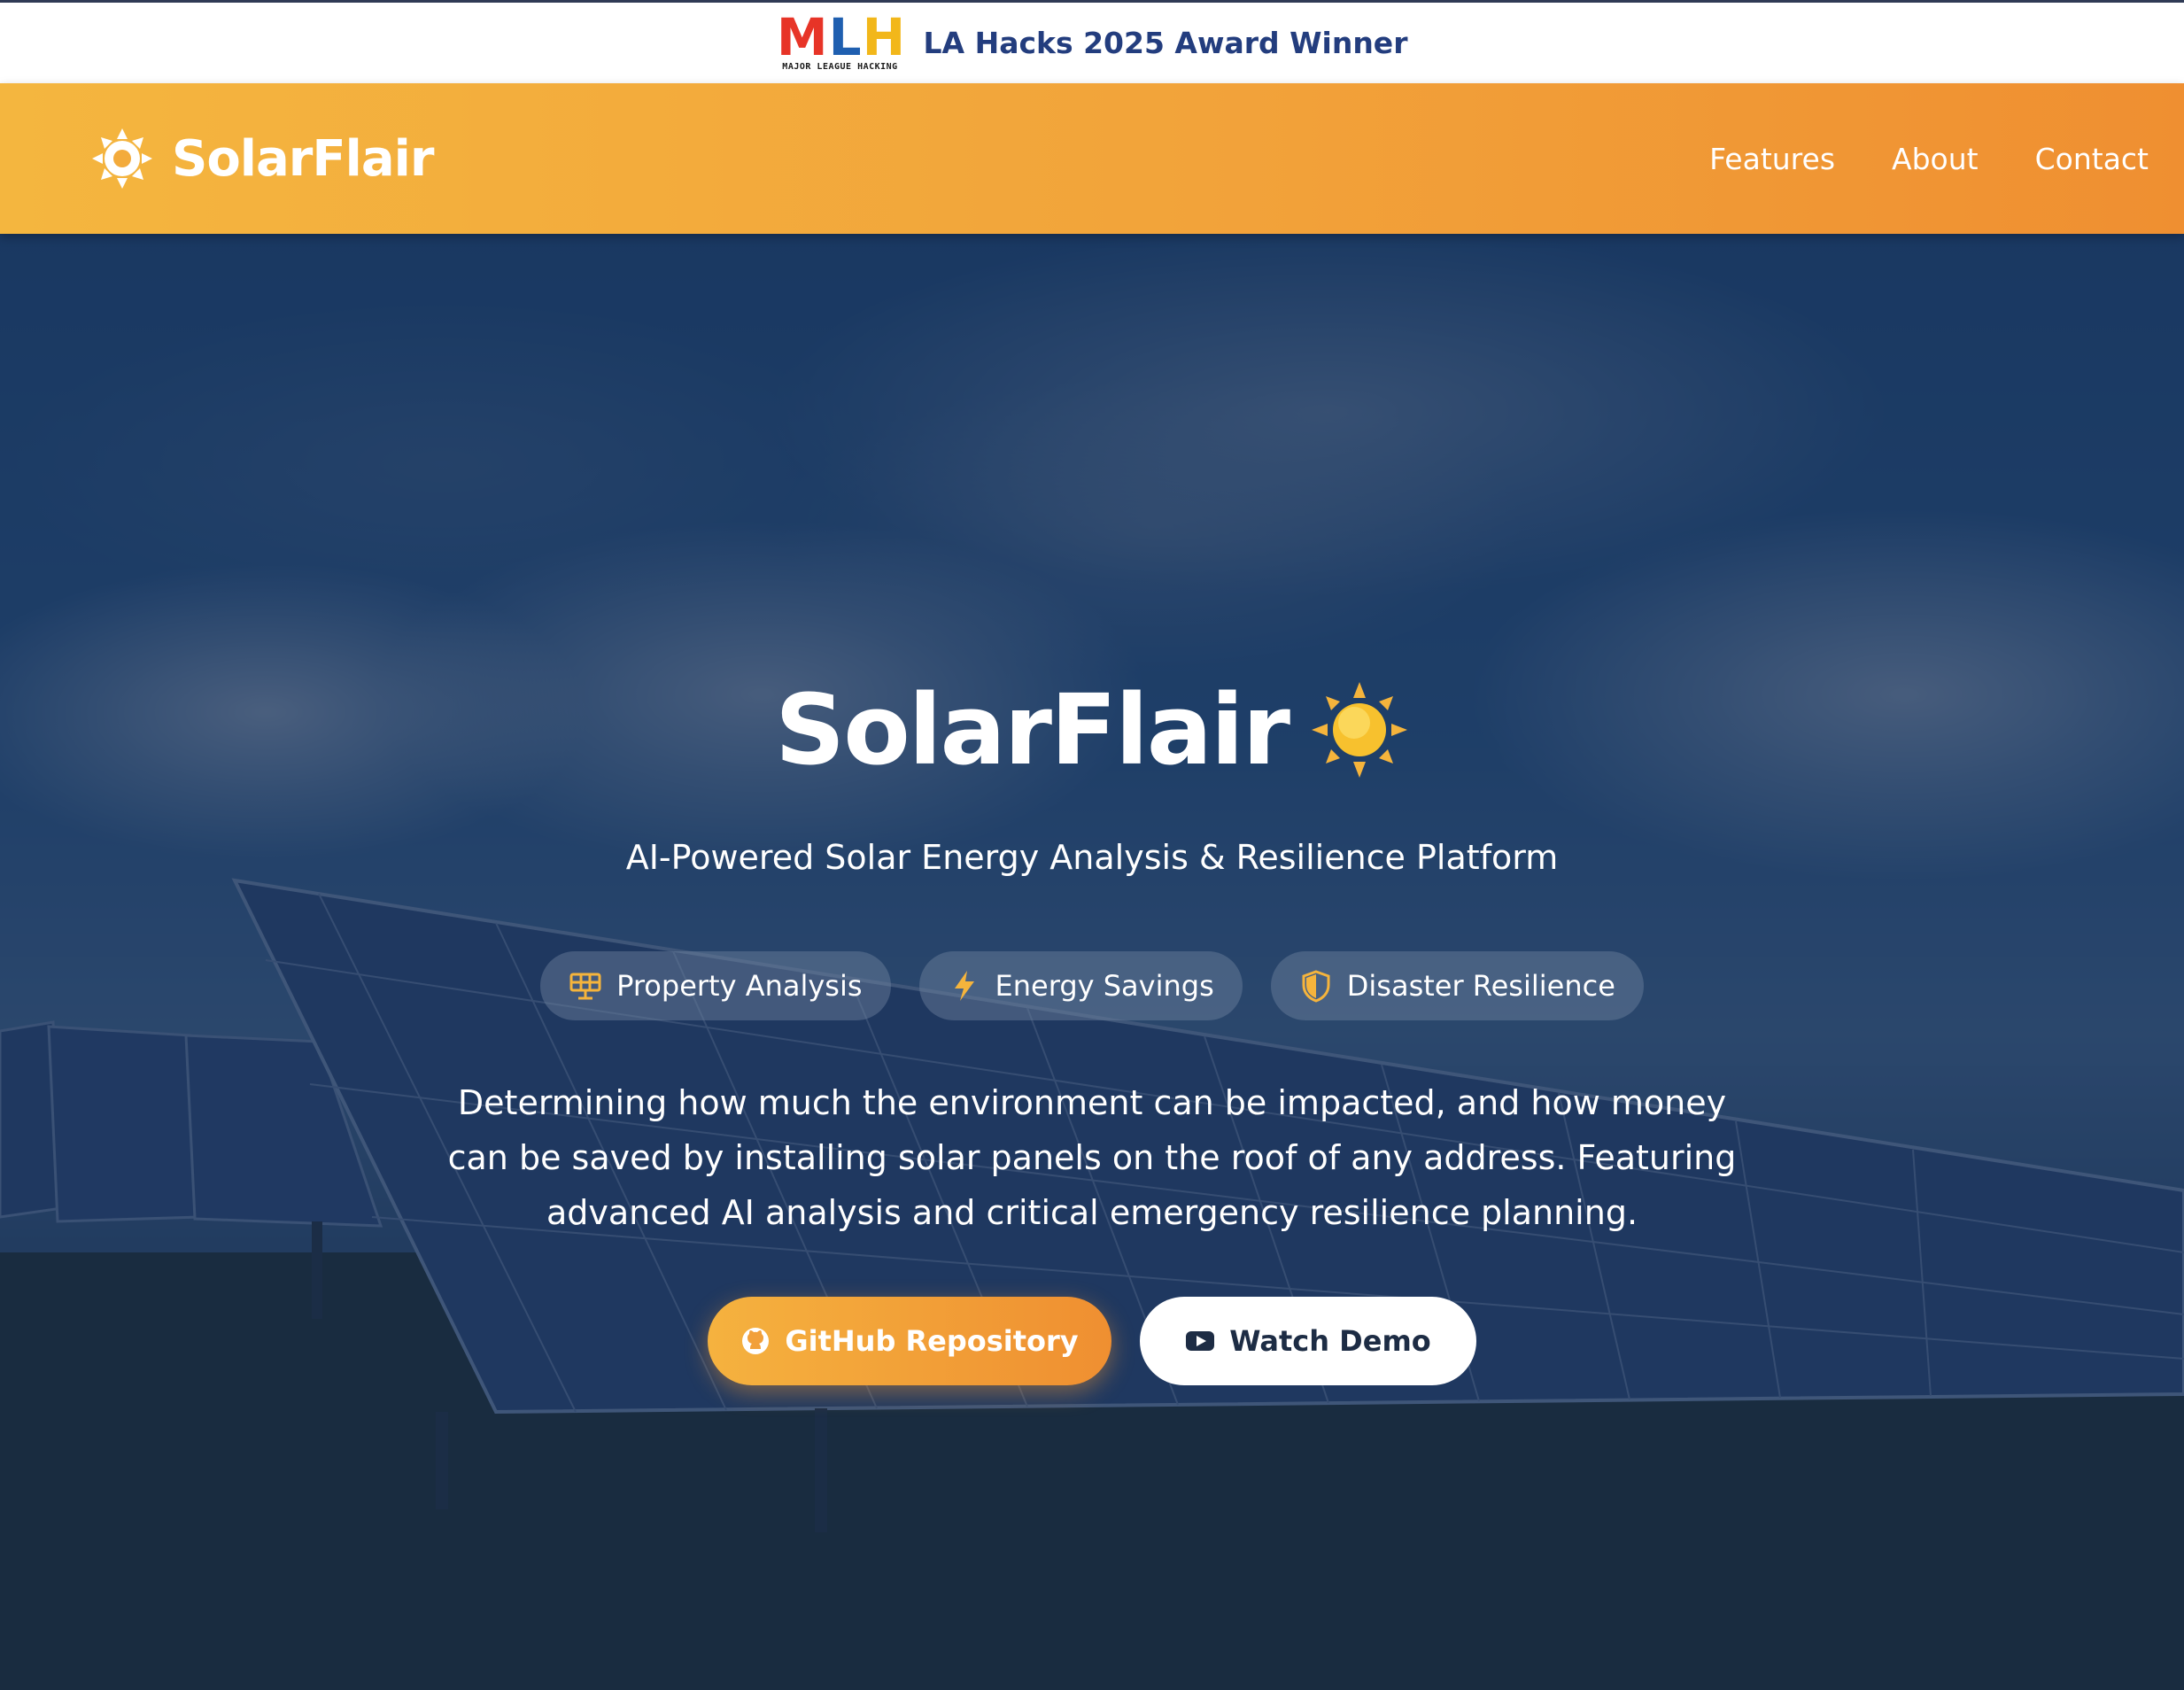  What do you see at coordinates (1201, 1341) in the screenshot?
I see `youtube-icon` at bounding box center [1201, 1341].